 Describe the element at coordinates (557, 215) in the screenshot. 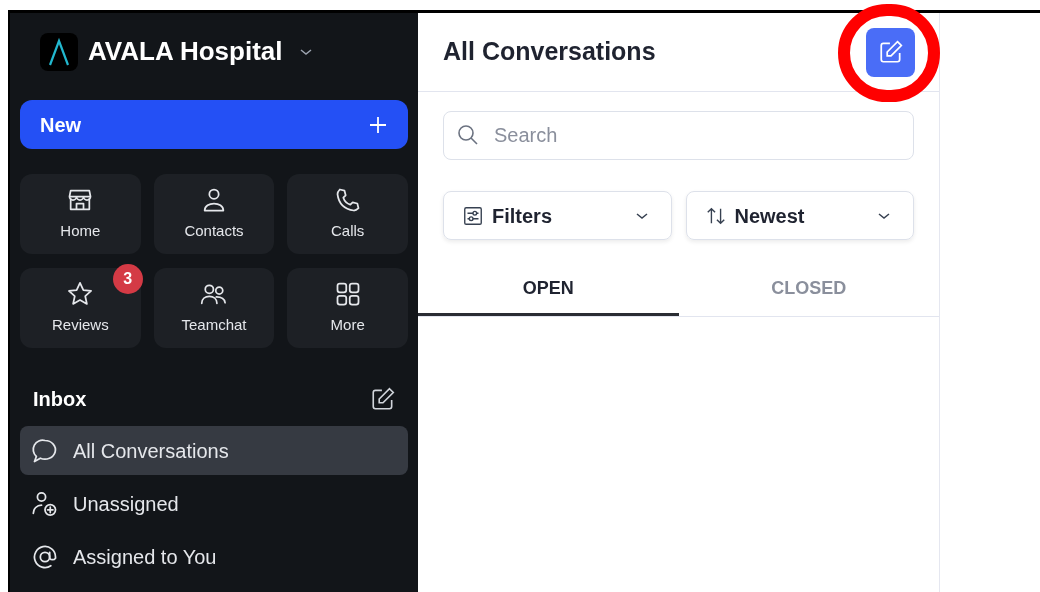

I see `dropdown-button: Filters` at that location.